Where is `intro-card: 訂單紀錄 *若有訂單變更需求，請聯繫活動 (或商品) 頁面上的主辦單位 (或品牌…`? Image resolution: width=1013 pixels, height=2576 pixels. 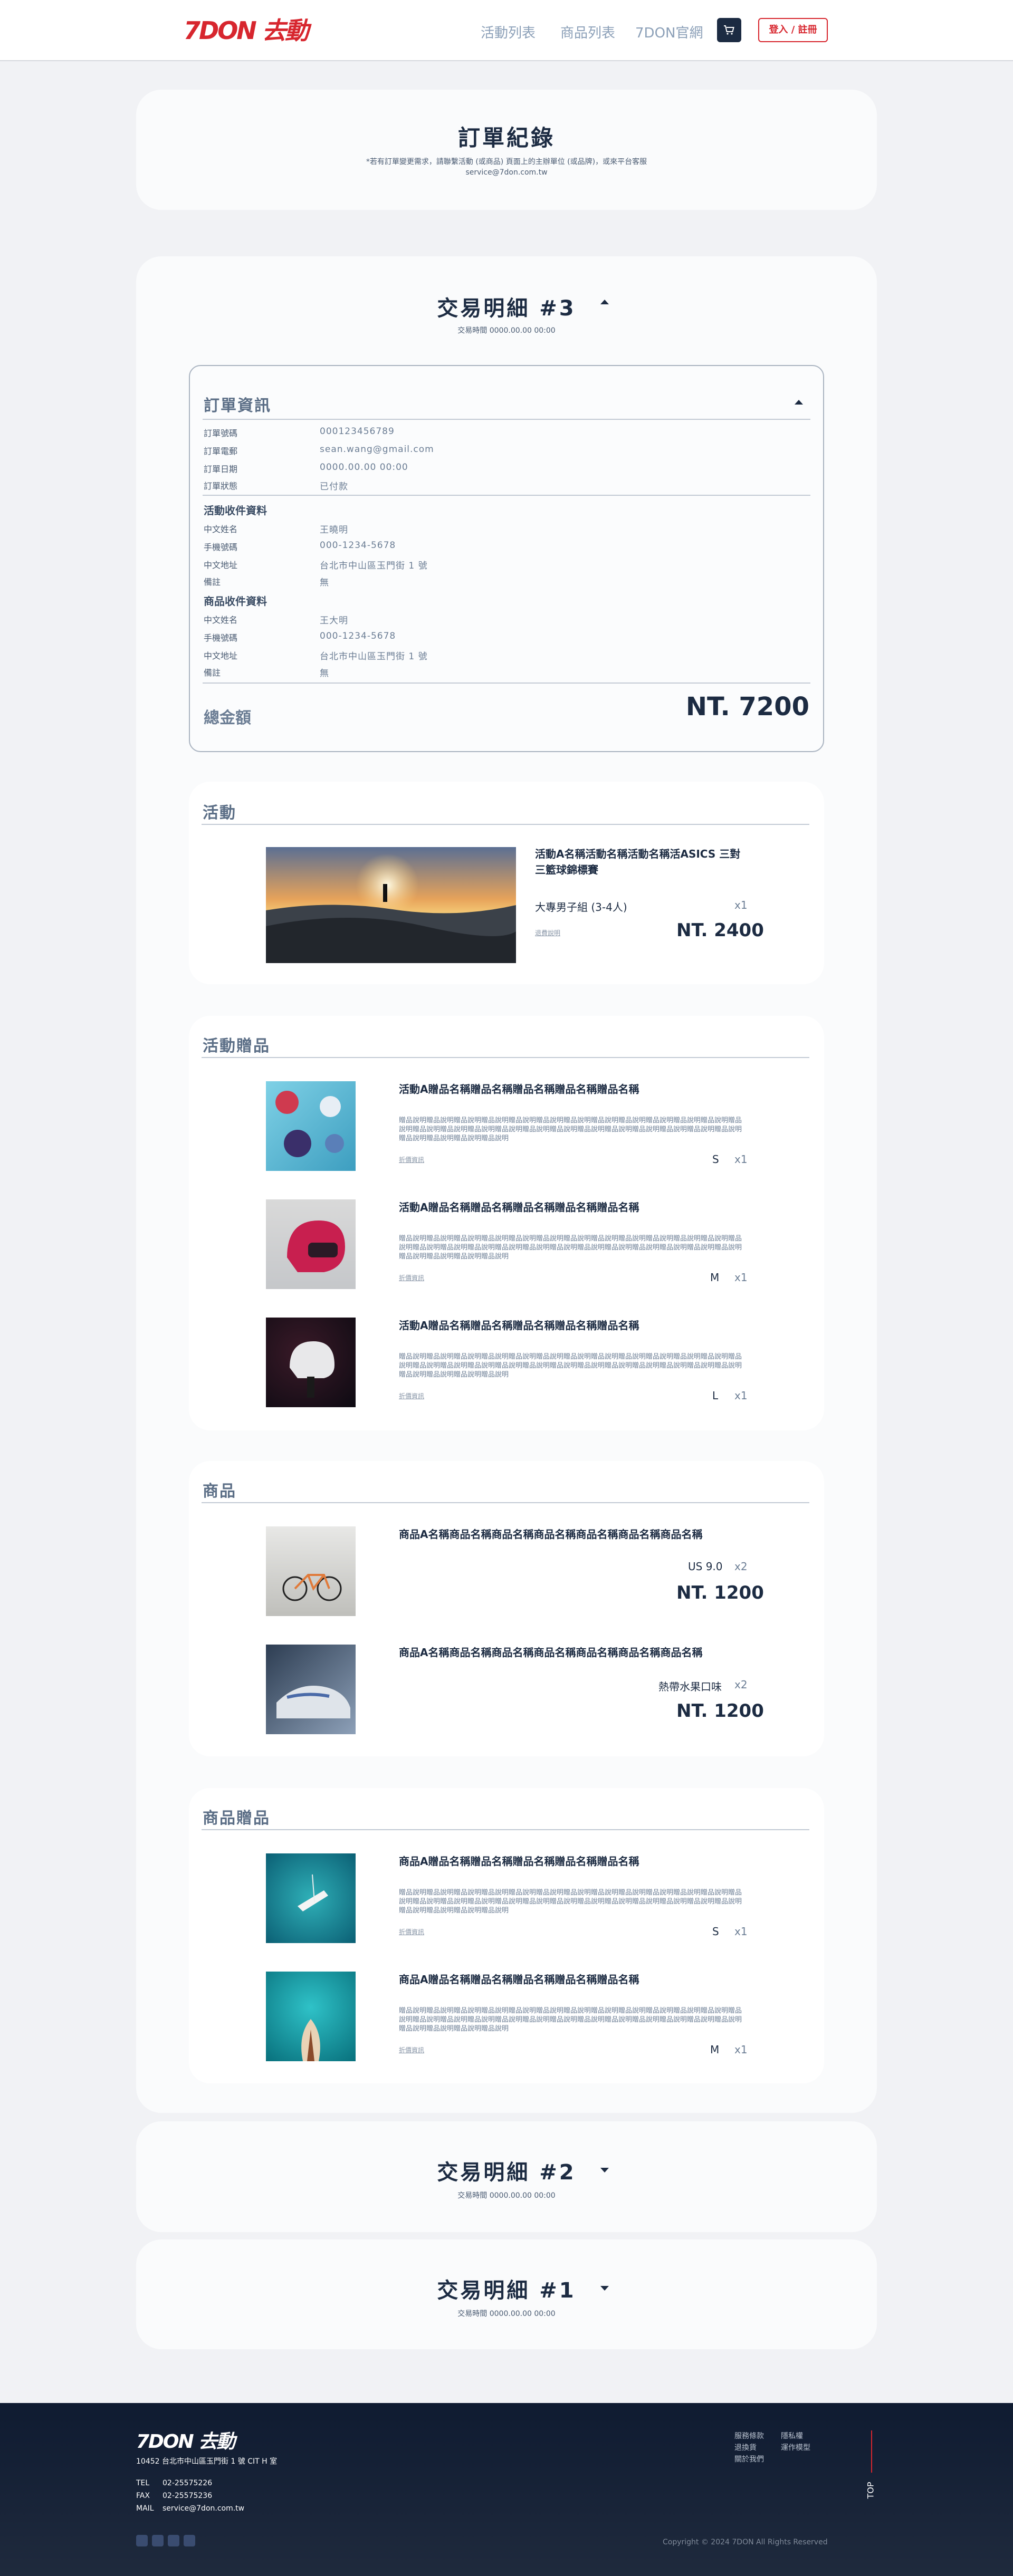
intro-card: 訂單紀錄 *若有訂單變更需求，請聯繫活動 (或商品) 頁面上的主辦單位 (或品牌… is located at coordinates (506, 150).